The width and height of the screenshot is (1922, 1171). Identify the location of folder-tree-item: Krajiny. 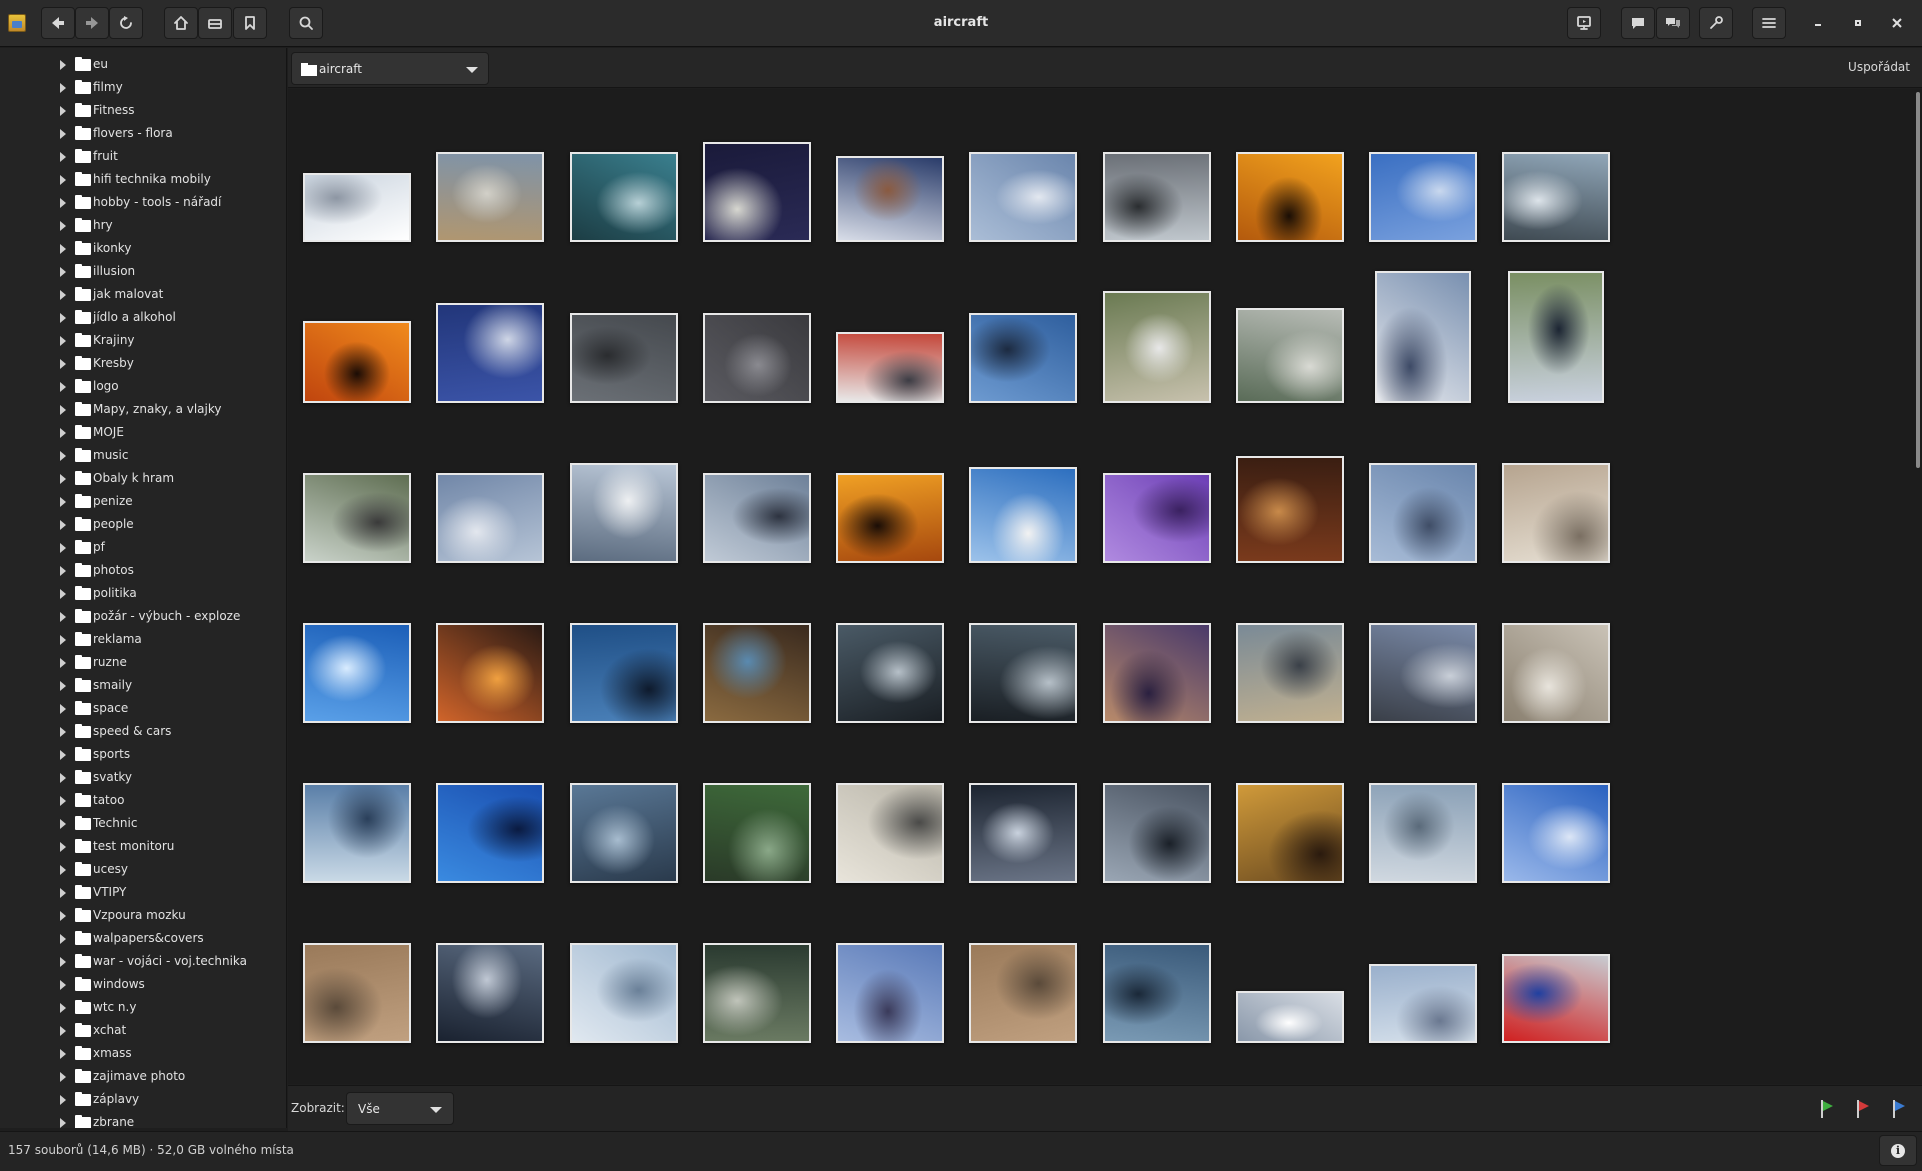
(143, 340).